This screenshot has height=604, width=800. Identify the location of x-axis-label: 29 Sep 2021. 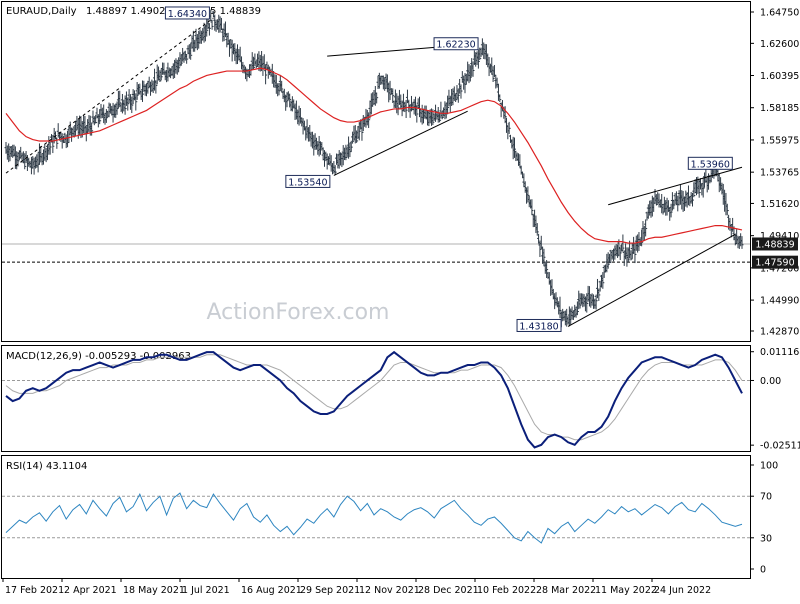
(330, 590).